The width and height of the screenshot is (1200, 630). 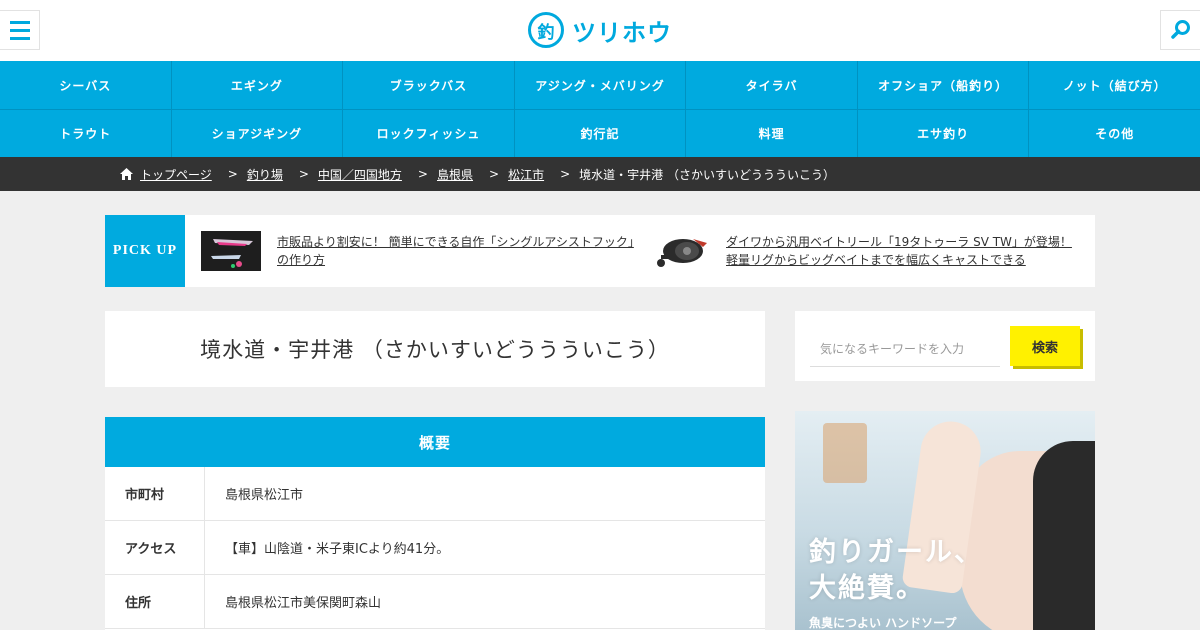 I want to click on pickup-label: PICK UP, so click(x=145, y=251).